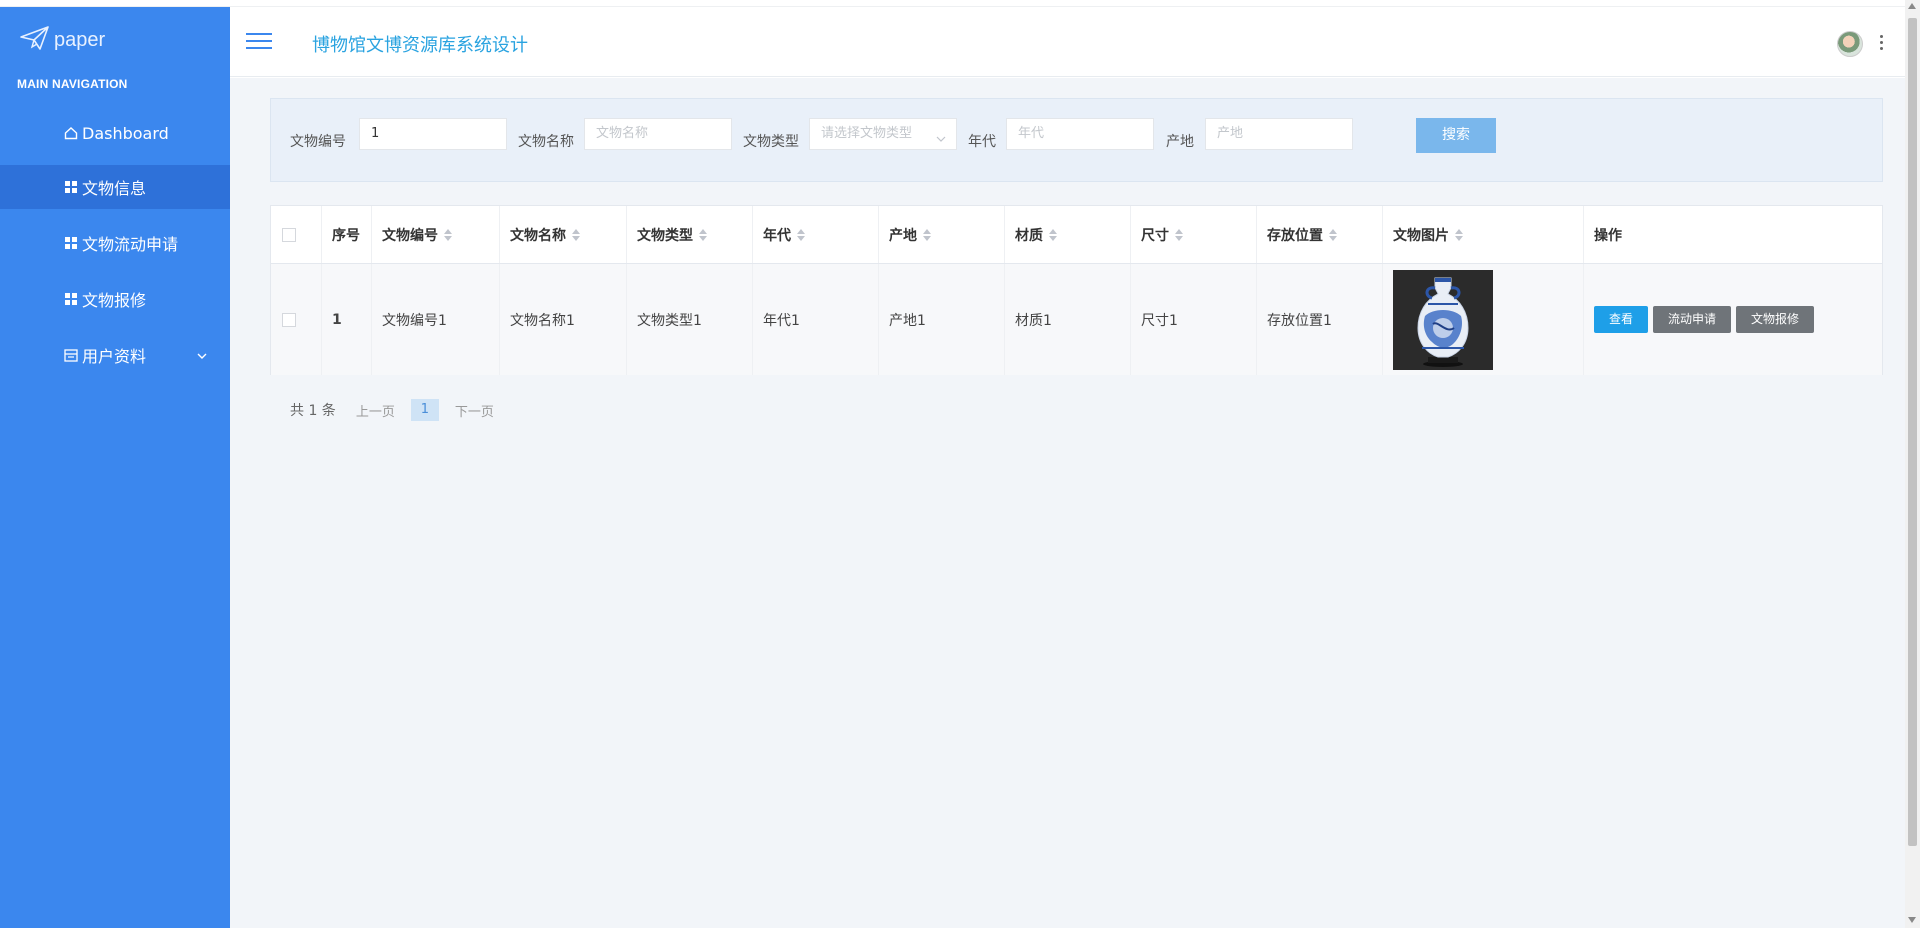 This screenshot has width=1920, height=928. What do you see at coordinates (474, 410) in the screenshot?
I see `next-page-button: 下一页` at bounding box center [474, 410].